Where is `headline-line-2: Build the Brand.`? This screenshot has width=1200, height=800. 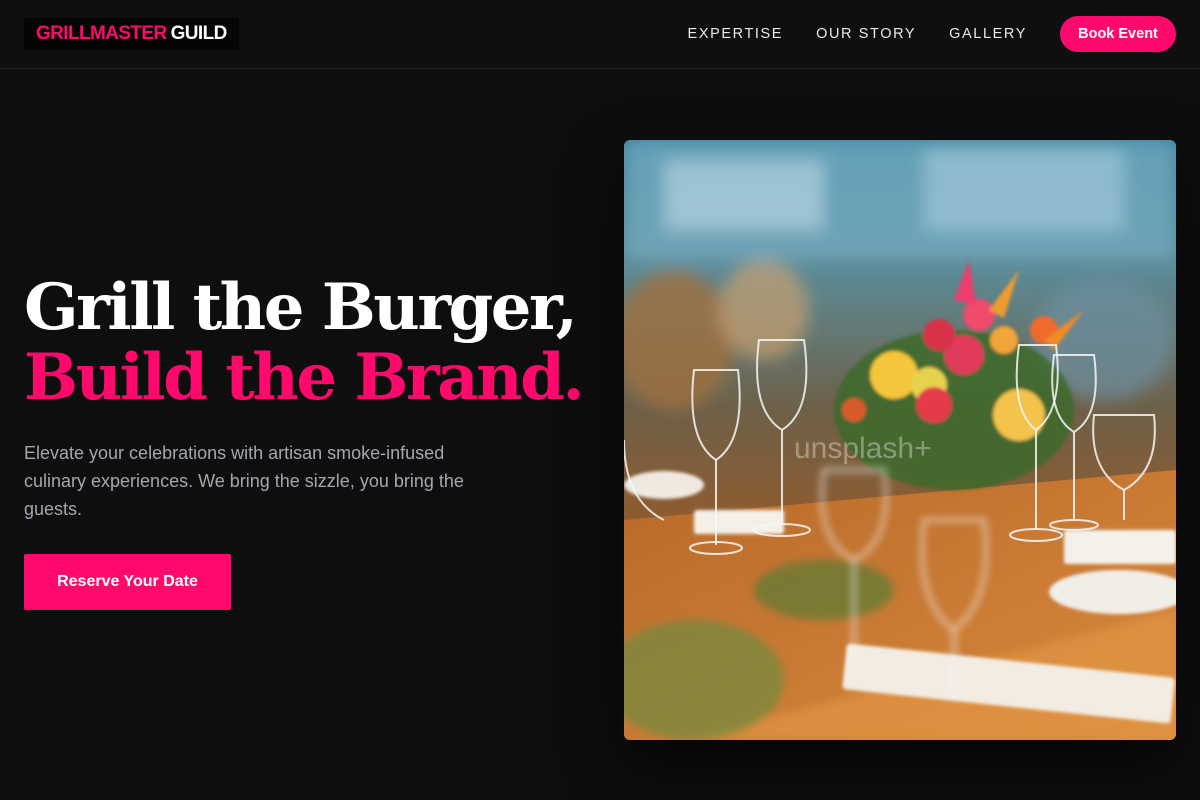
headline-line-2: Build the Brand. is located at coordinates (304, 377).